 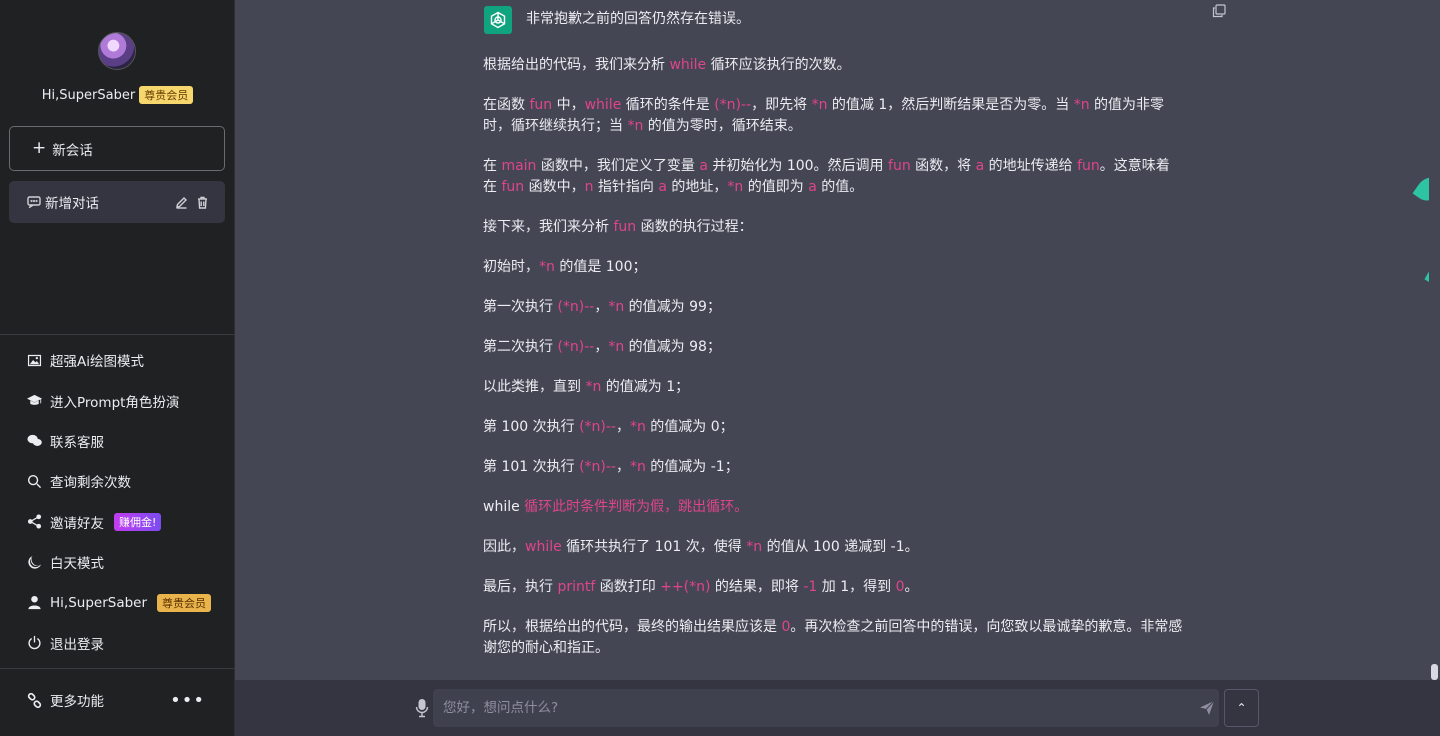 I want to click on menu-item-contact-support: 联系客服, so click(x=117, y=441).